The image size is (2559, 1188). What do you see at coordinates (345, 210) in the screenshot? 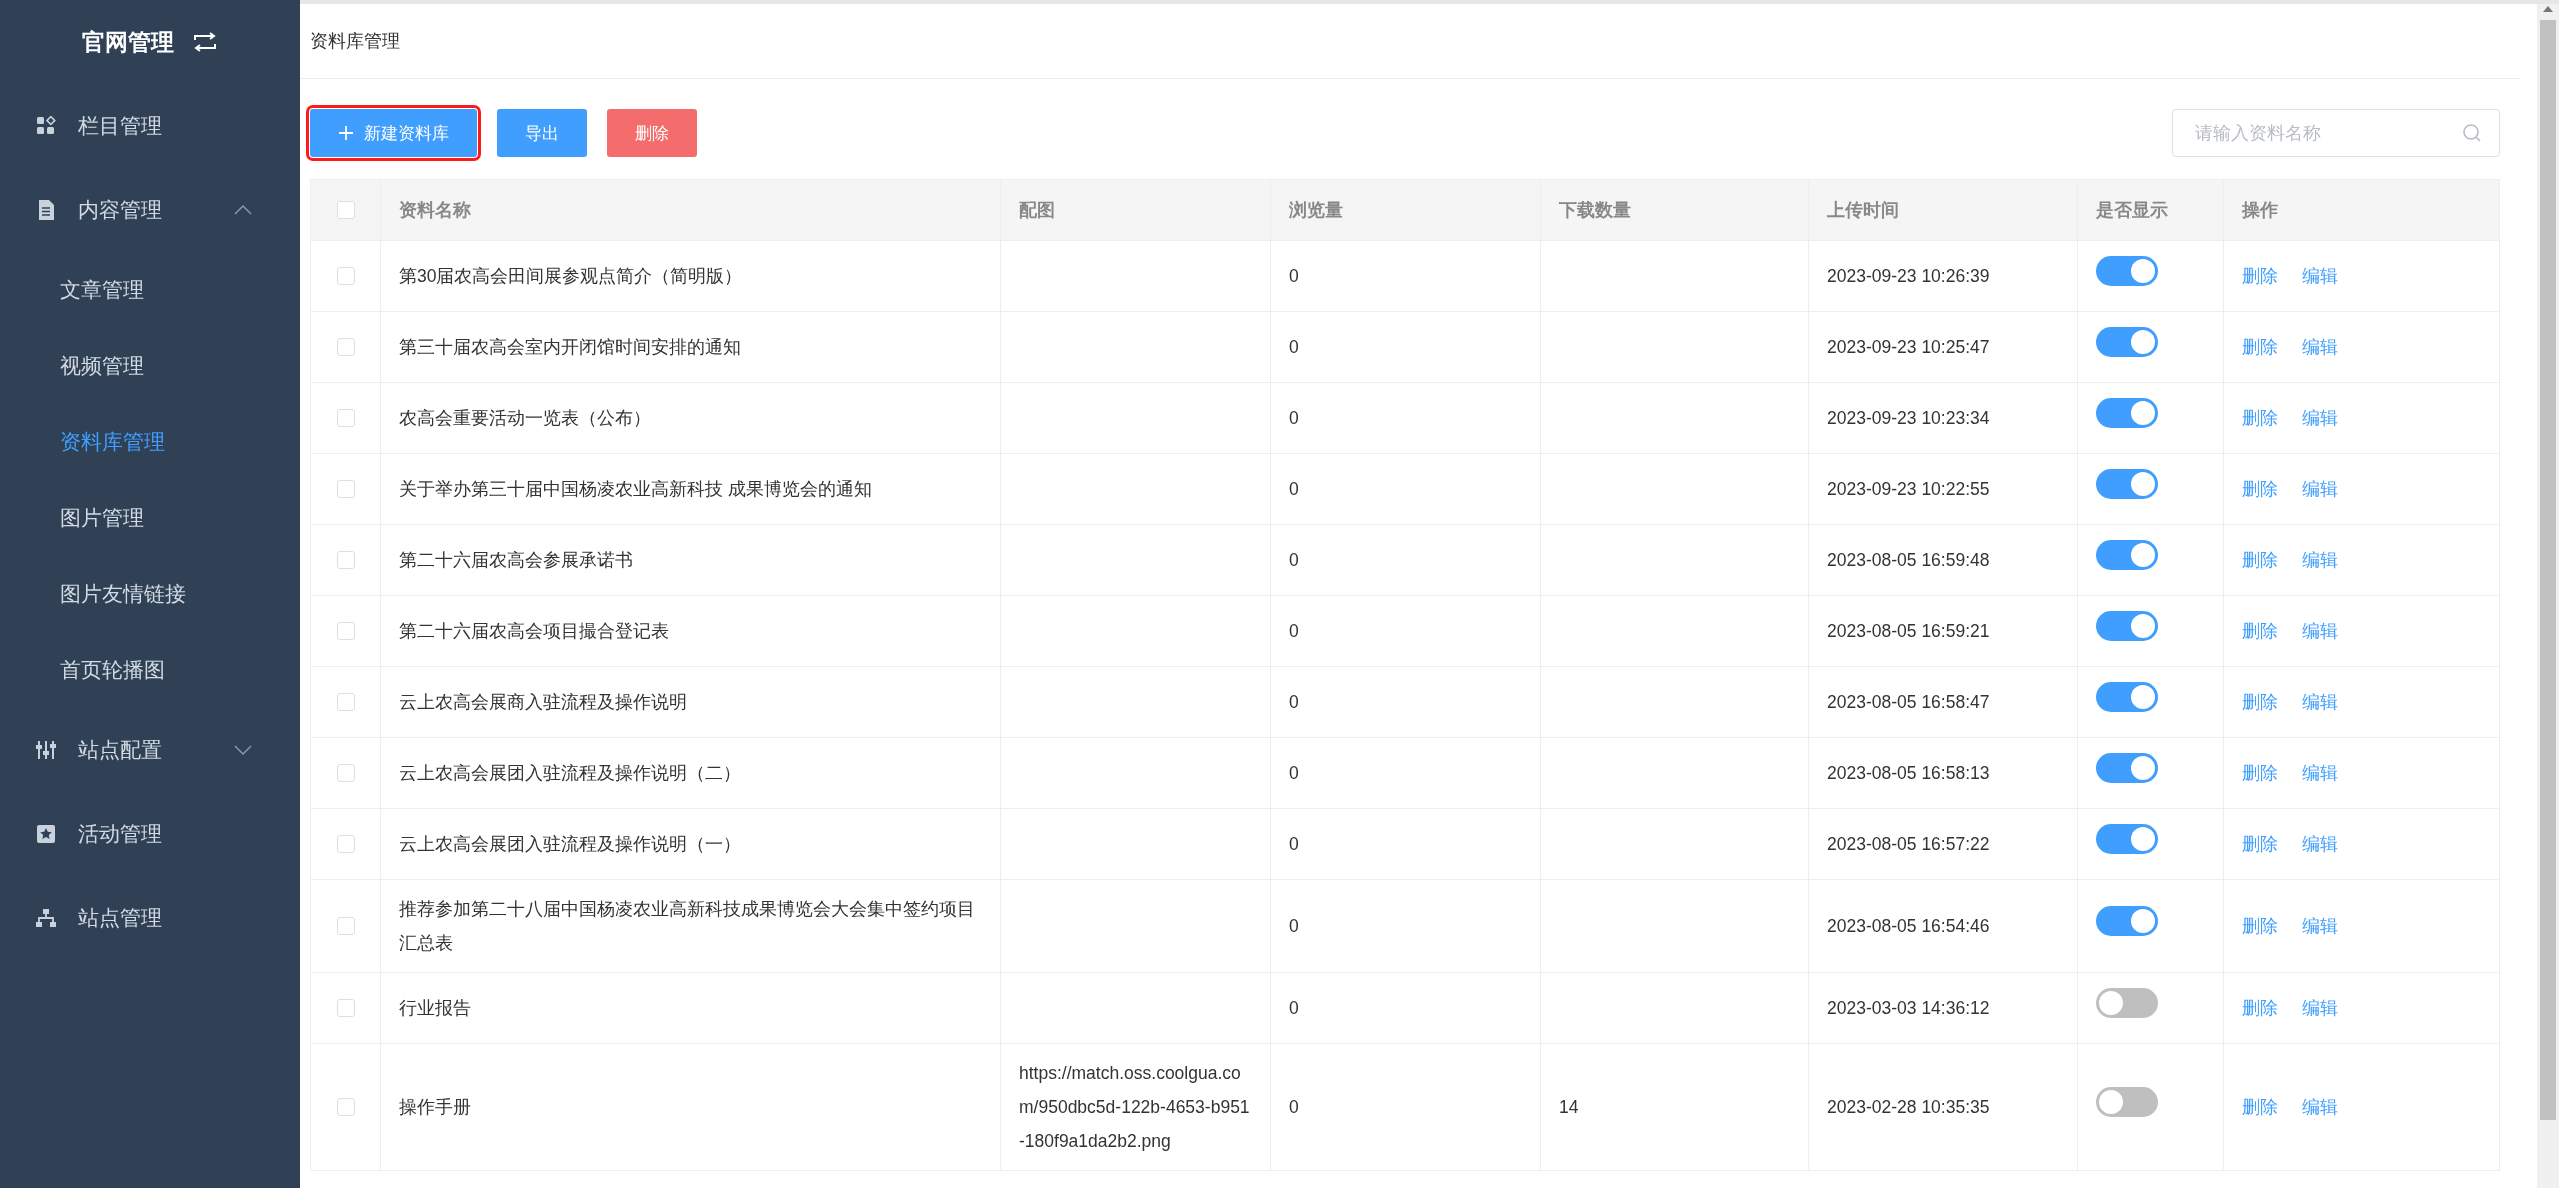
I see `select-all-checkbox` at bounding box center [345, 210].